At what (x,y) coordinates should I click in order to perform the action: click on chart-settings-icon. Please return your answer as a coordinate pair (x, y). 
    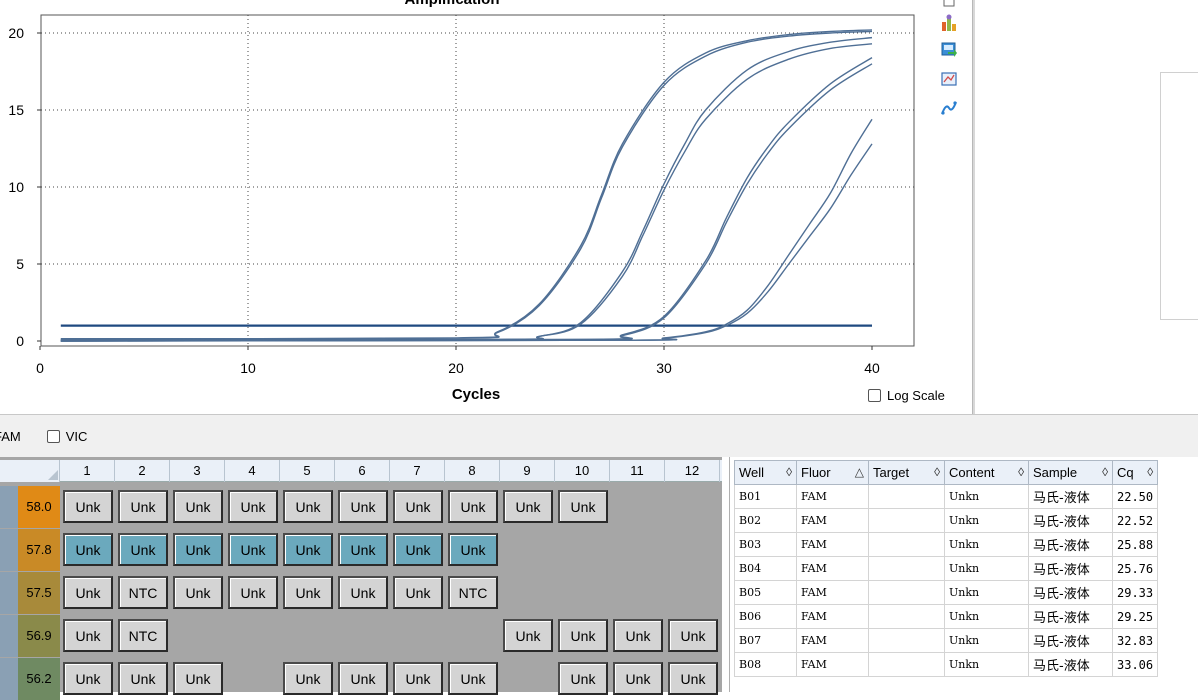
    Looking at the image, I should click on (949, 23).